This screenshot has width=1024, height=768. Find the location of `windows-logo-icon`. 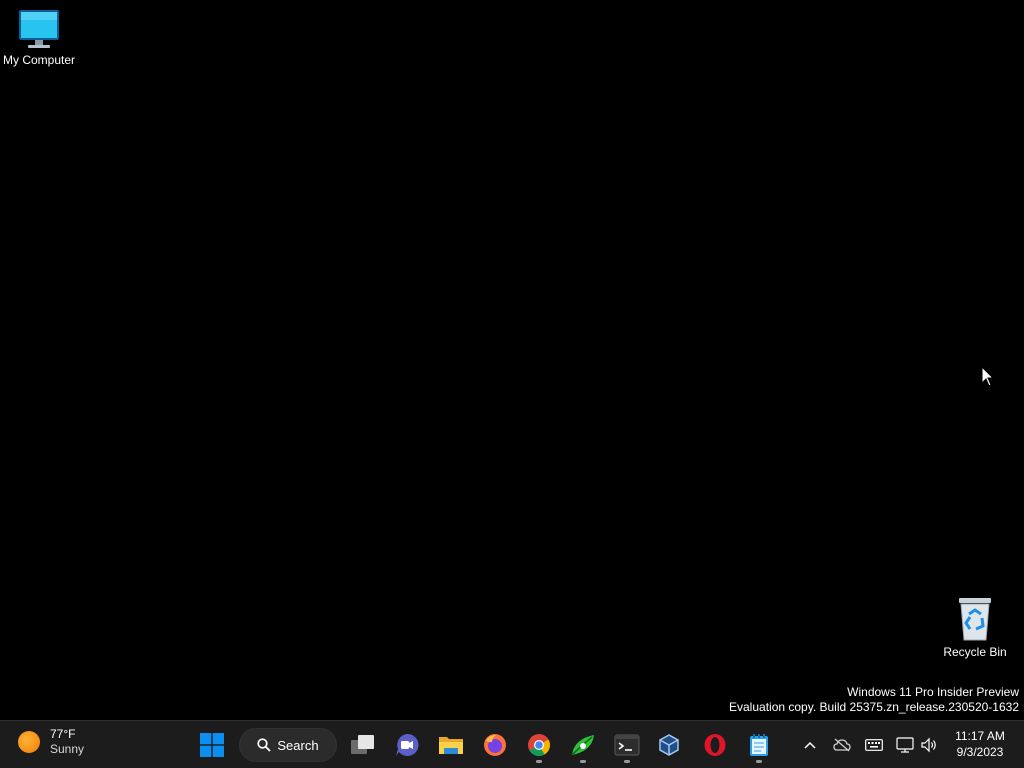

windows-logo-icon is located at coordinates (212, 745).